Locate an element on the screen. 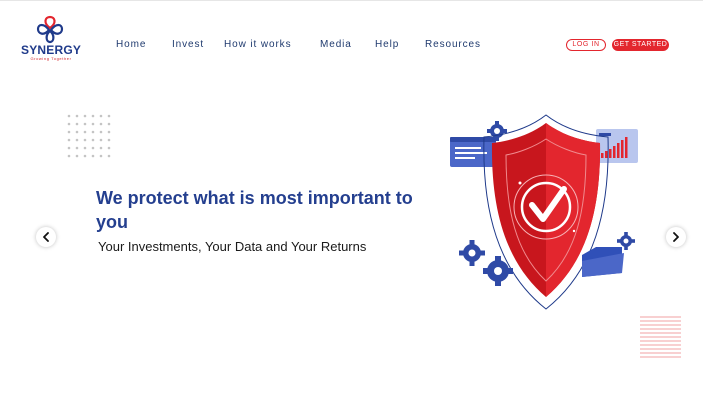 The width and height of the screenshot is (703, 414). carousel-next-button is located at coordinates (676, 237).